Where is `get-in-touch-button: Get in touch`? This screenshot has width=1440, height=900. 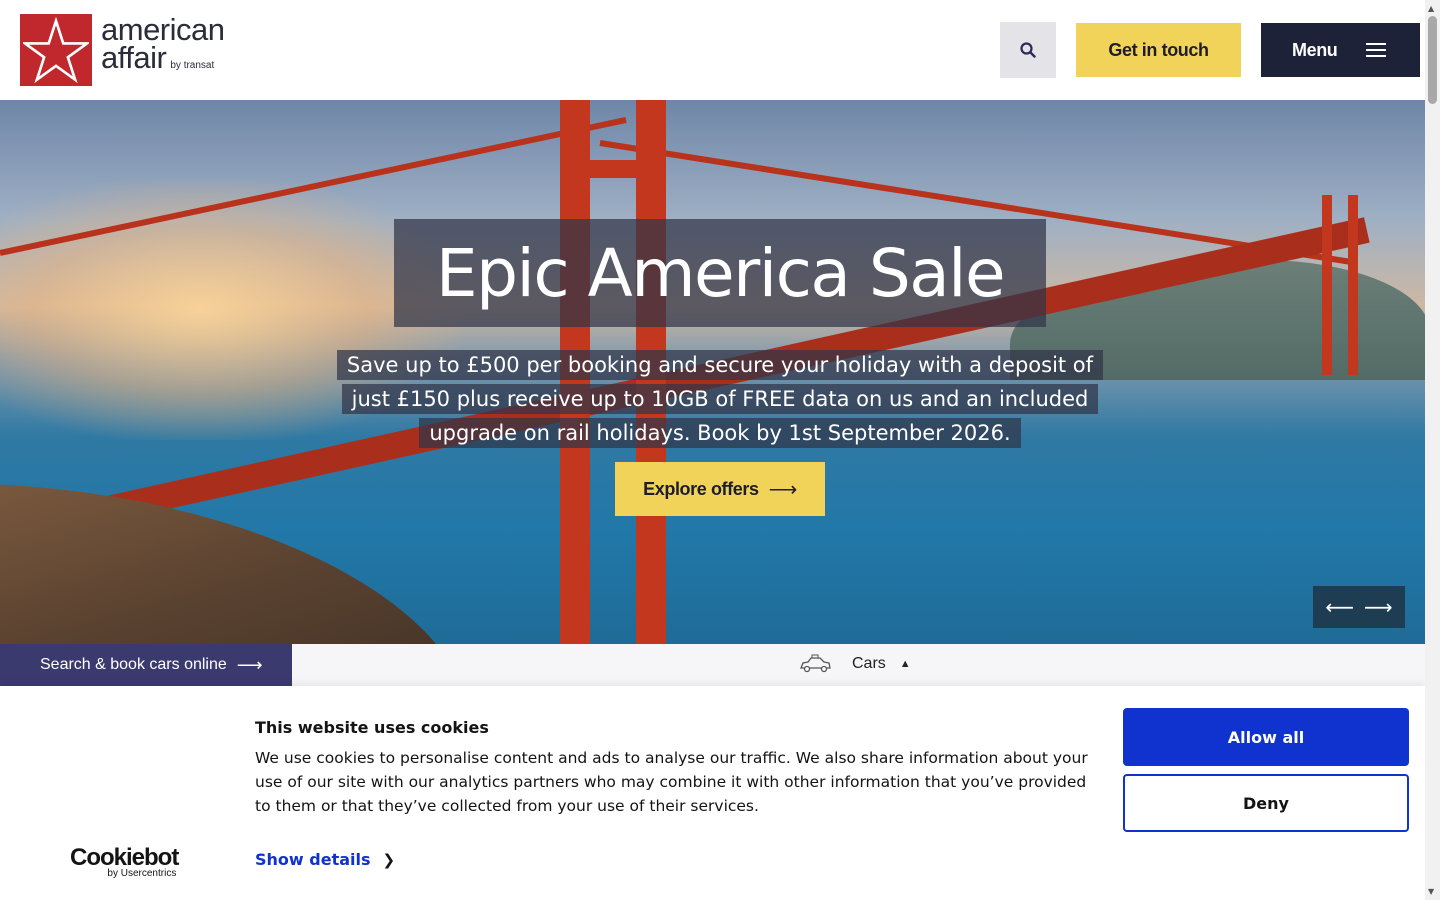 get-in-touch-button: Get in touch is located at coordinates (1158, 50).